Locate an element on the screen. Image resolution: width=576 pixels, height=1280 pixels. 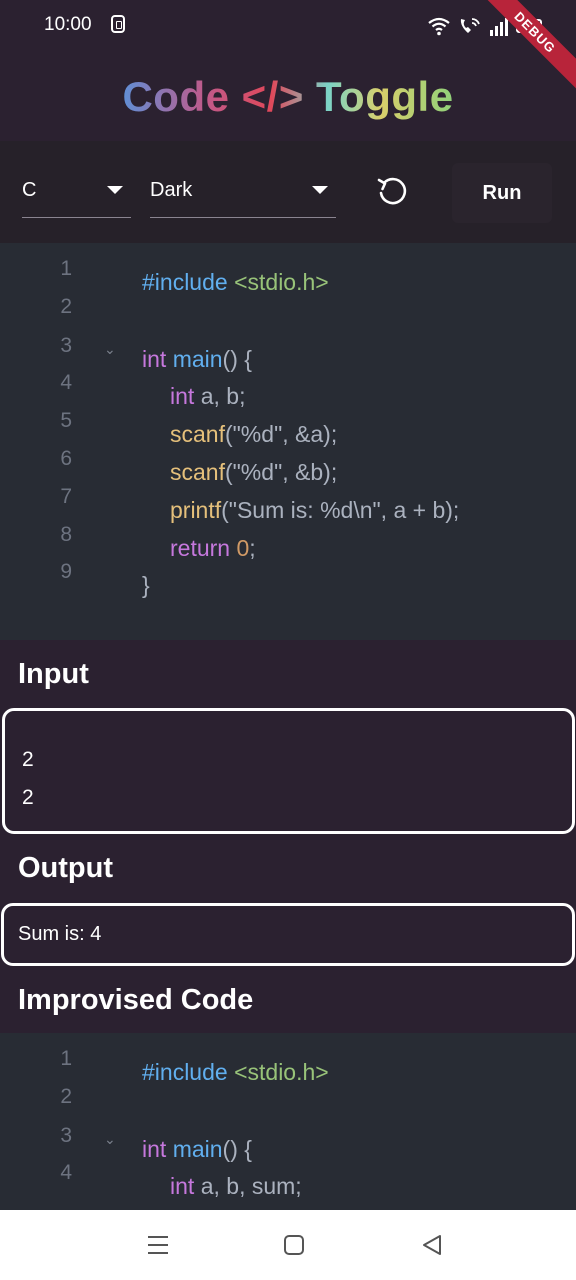
theme-dropdown: Dark is located at coordinates (243, 190).